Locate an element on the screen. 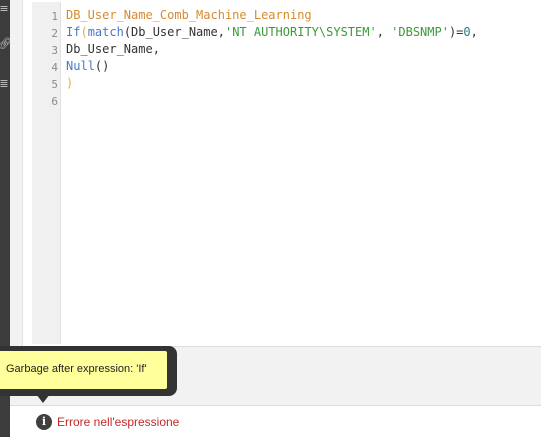 This screenshot has height=437, width=541. string-token: 'NT AUTHORITY\SYSTEM' is located at coordinates (300, 32).